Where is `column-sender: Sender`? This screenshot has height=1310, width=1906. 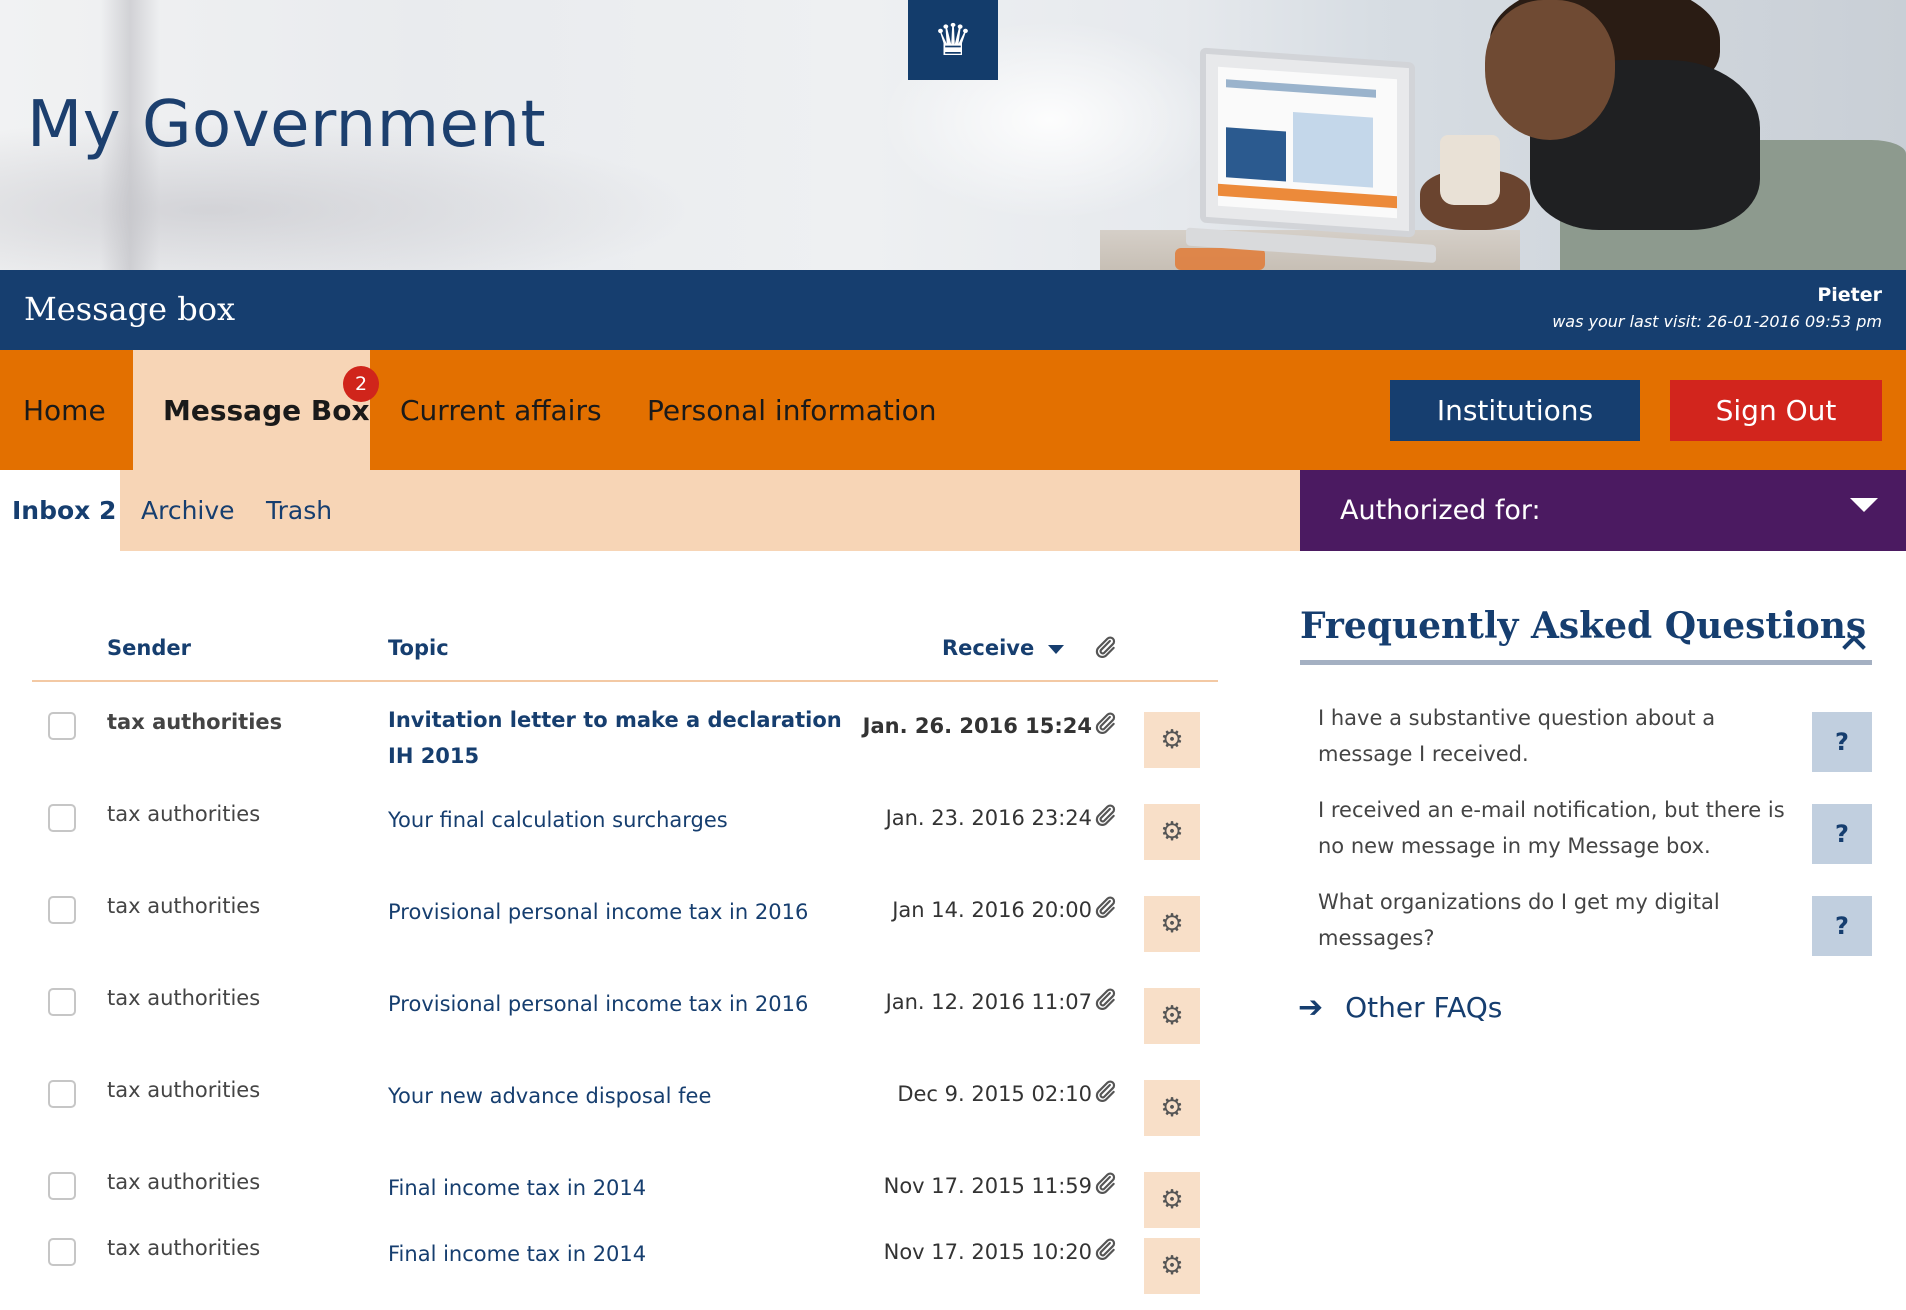 column-sender: Sender is located at coordinates (149, 648).